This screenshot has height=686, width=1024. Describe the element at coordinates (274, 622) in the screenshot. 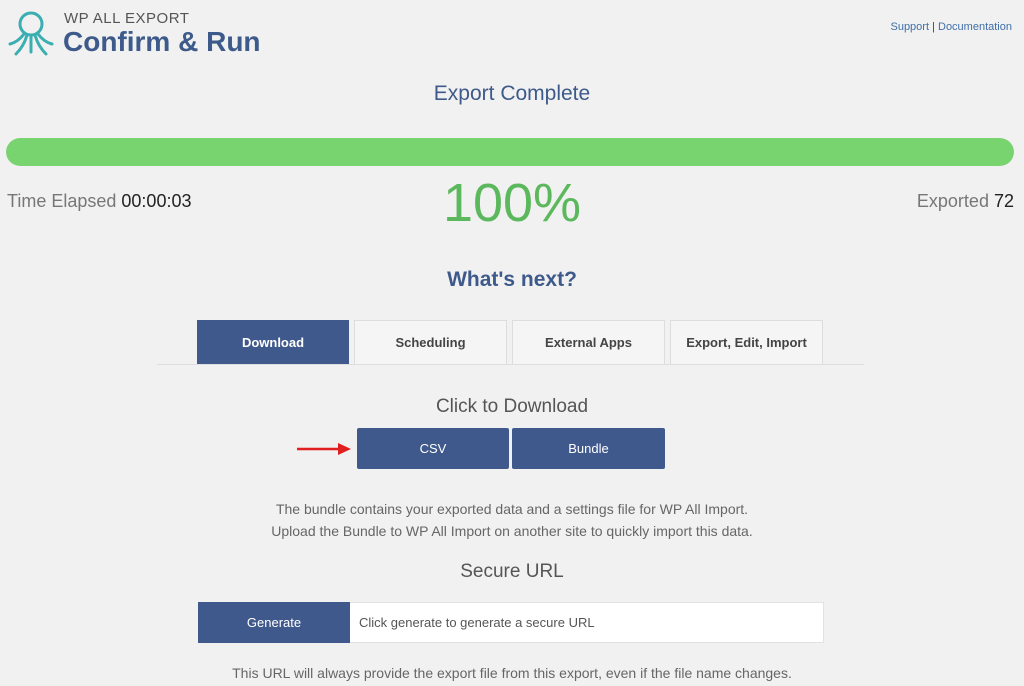

I see `generate-button: Generate` at that location.